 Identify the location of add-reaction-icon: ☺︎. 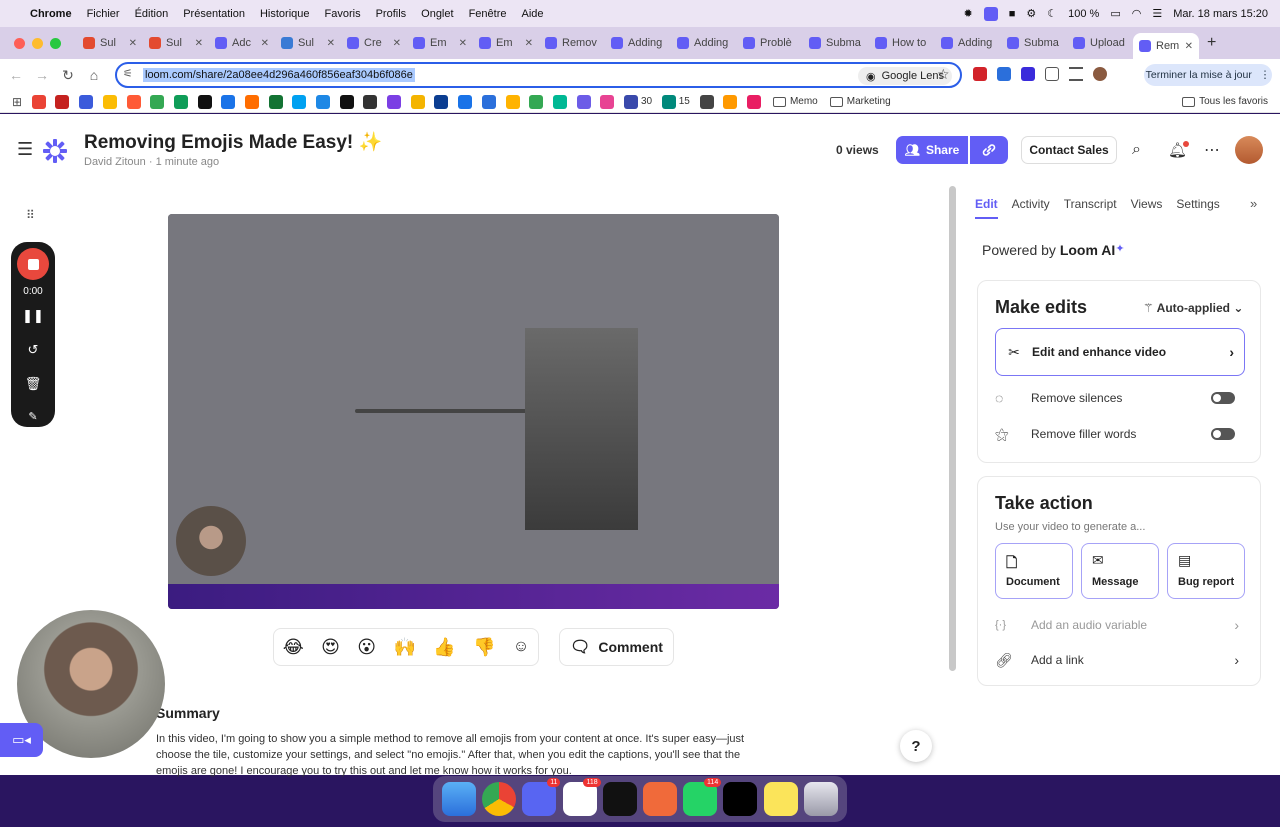
(521, 647).